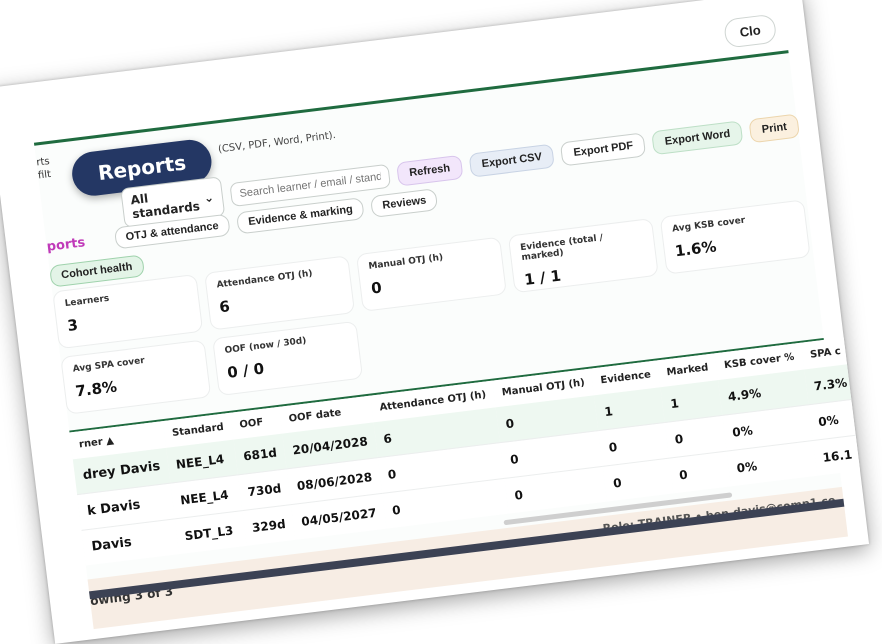 Image resolution: width=882 pixels, height=644 pixels. What do you see at coordinates (695, 249) in the screenshot?
I see `card-value: 1.6%` at bounding box center [695, 249].